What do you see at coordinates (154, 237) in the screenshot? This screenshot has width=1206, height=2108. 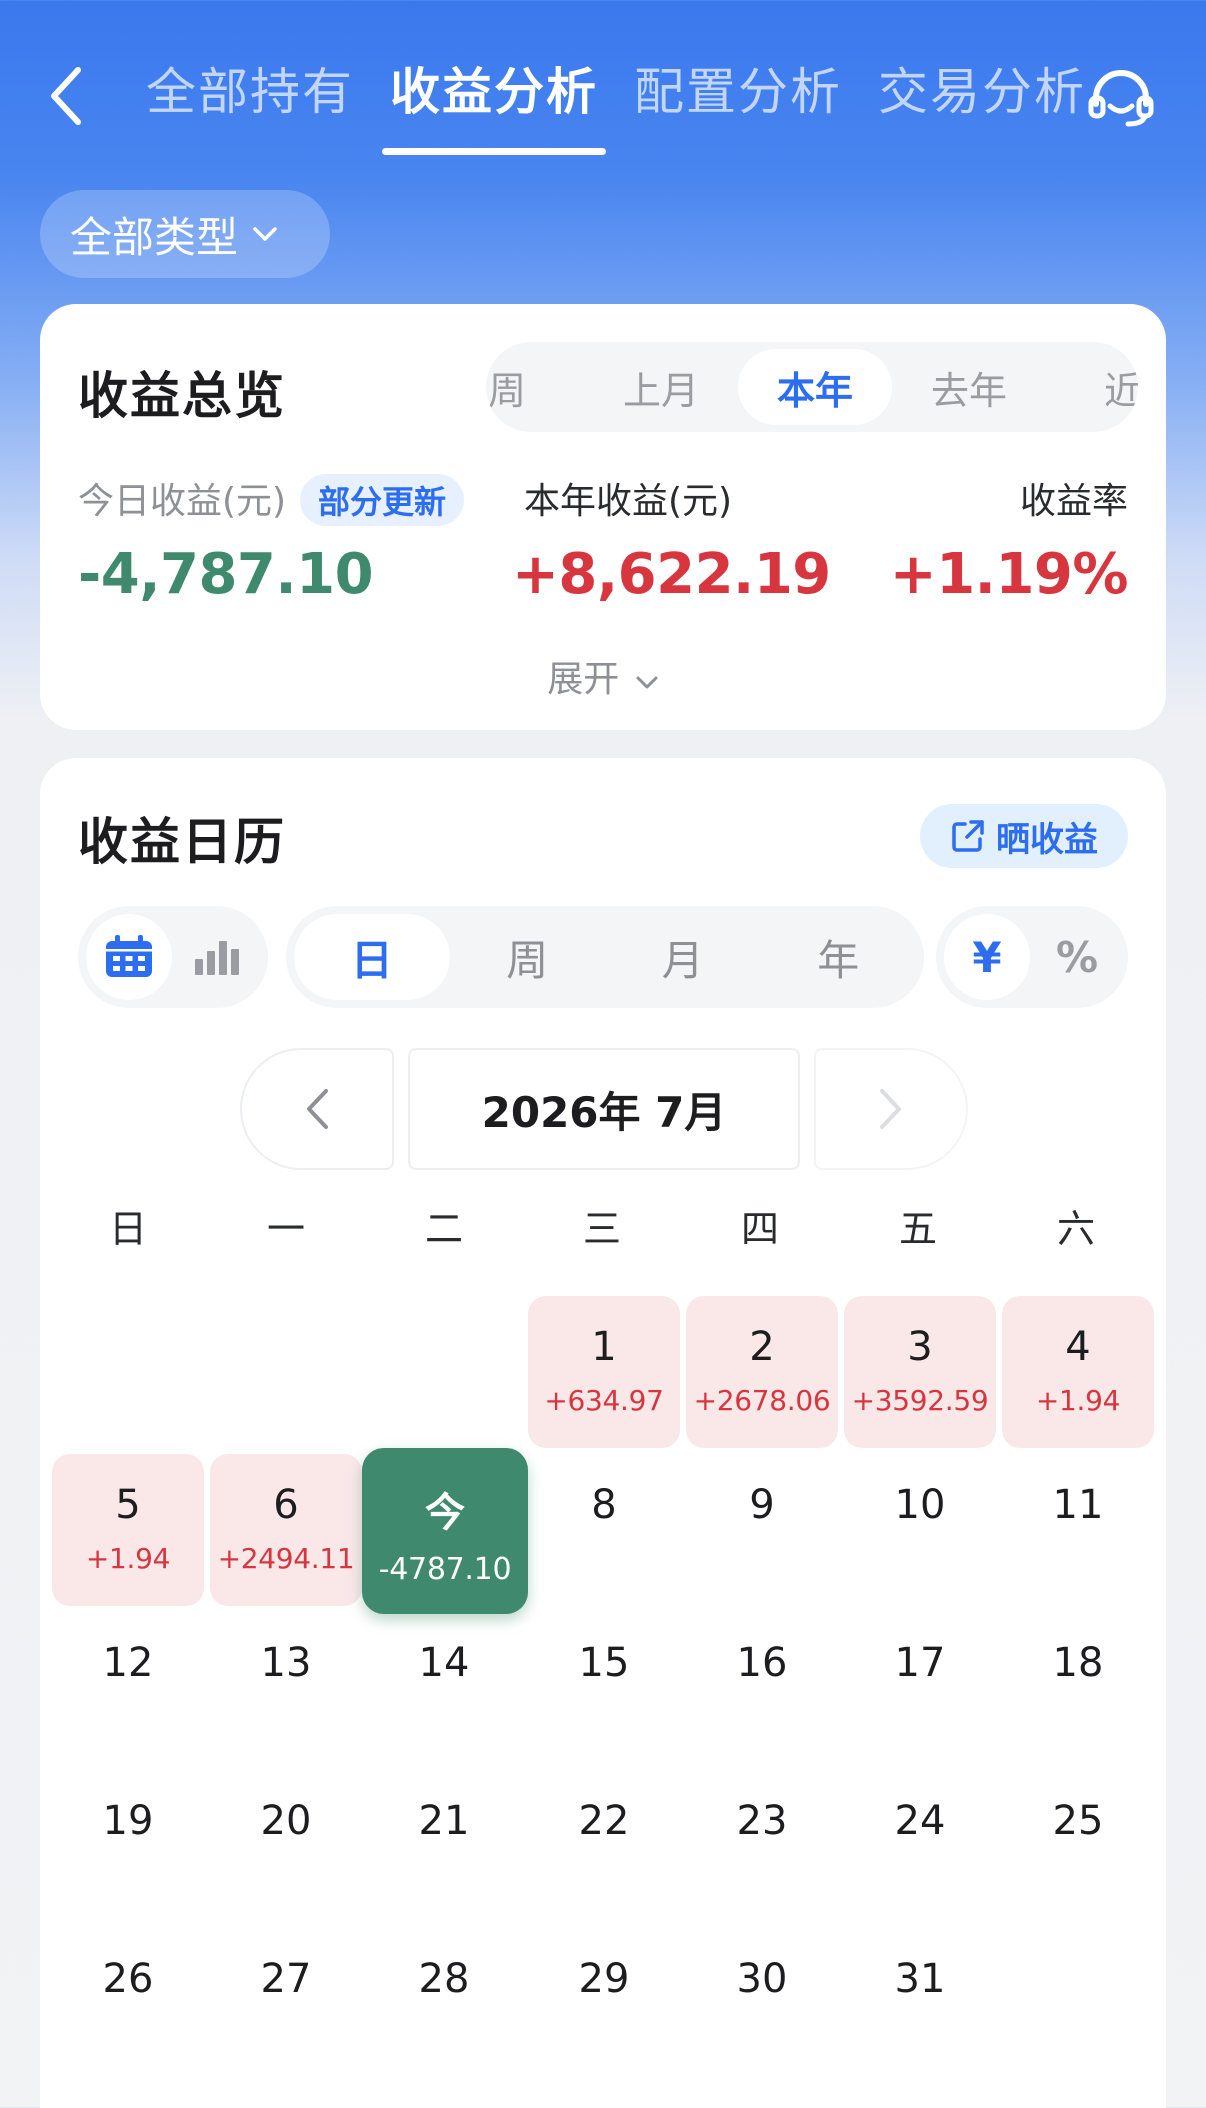 I see `type-filter-label: 全部类型` at bounding box center [154, 237].